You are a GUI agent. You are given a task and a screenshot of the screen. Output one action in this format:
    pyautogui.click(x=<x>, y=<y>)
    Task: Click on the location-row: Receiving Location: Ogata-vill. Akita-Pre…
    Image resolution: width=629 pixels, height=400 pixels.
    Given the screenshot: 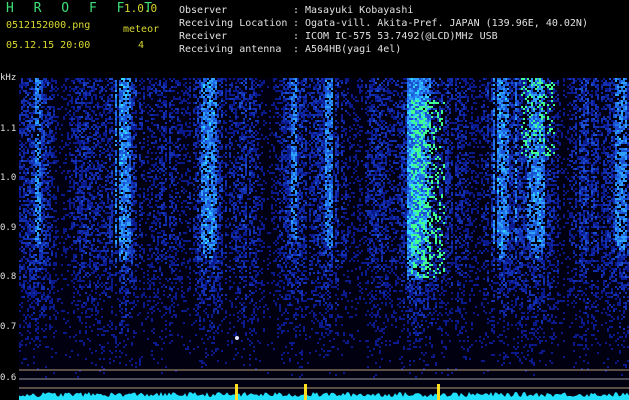 What is the action you would take?
    pyautogui.click(x=383, y=23)
    